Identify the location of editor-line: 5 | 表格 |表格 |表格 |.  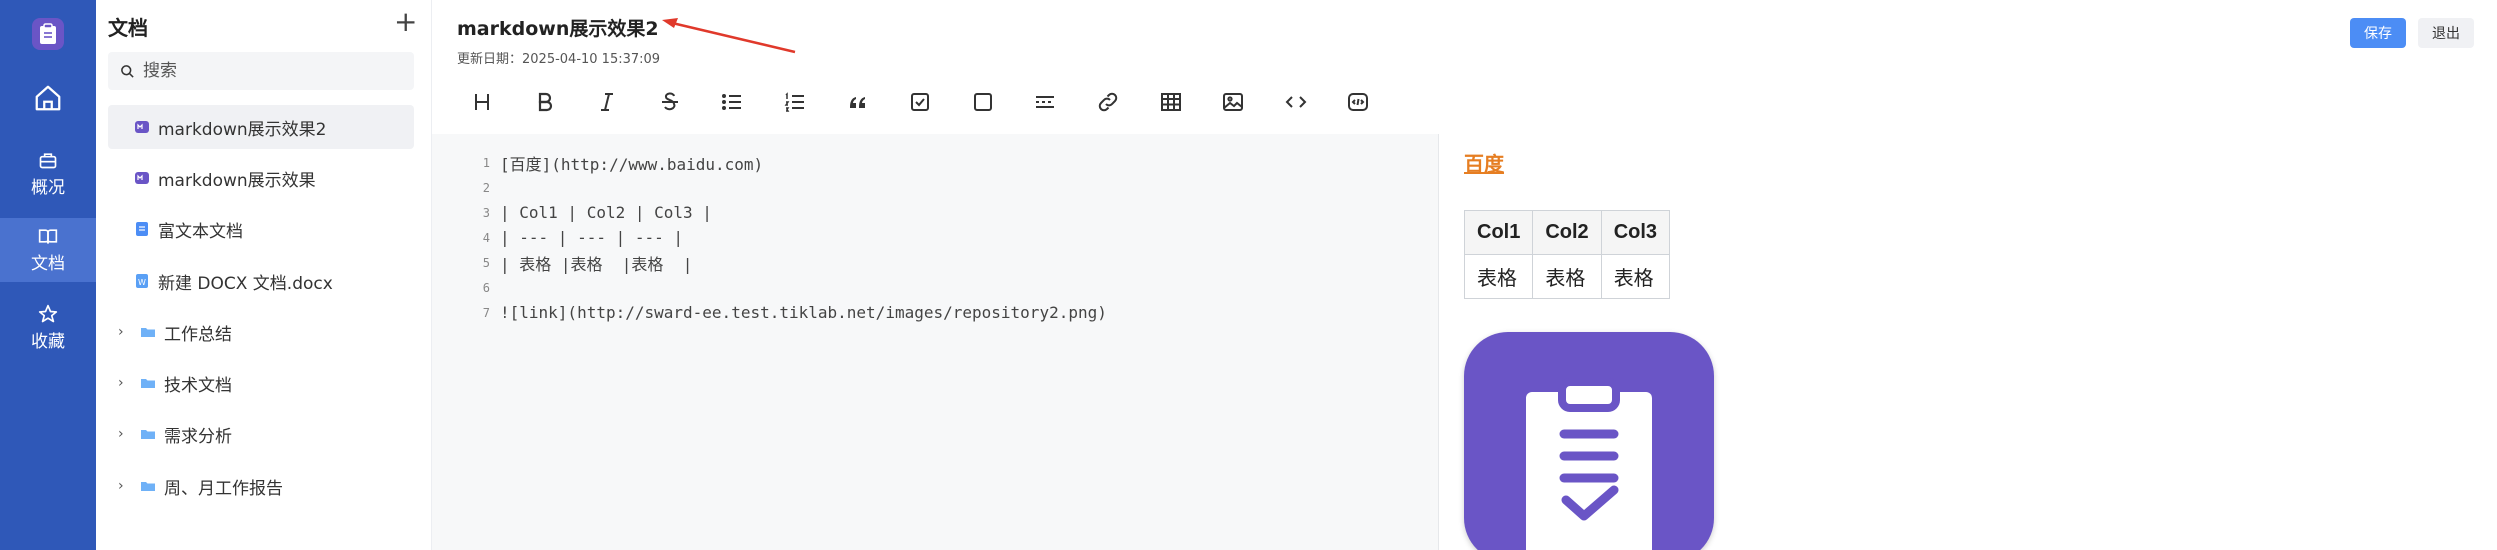
(562, 262).